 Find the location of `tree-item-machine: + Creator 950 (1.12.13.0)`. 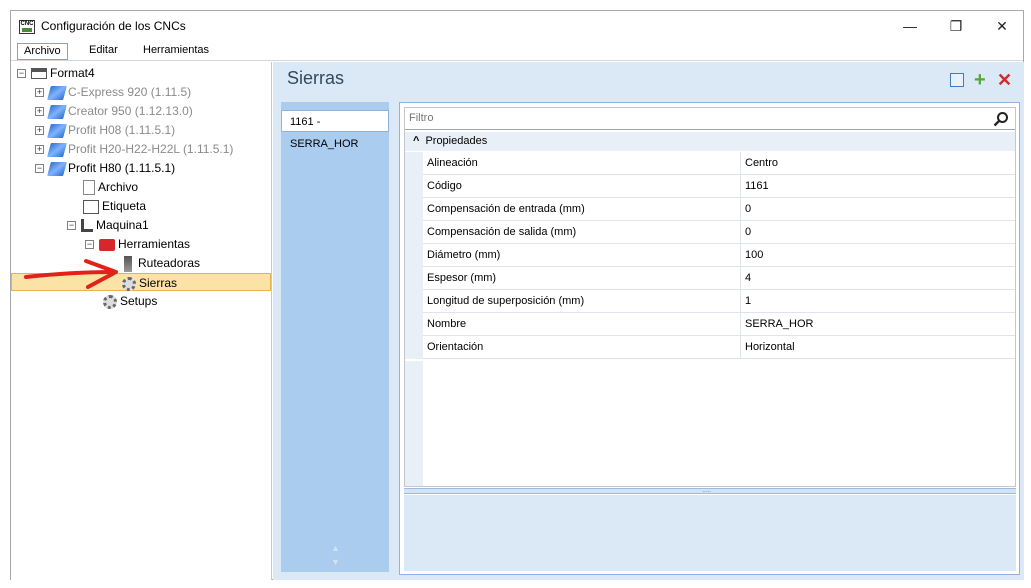

tree-item-machine: + Creator 950 (1.12.13.0) is located at coordinates (114, 111).